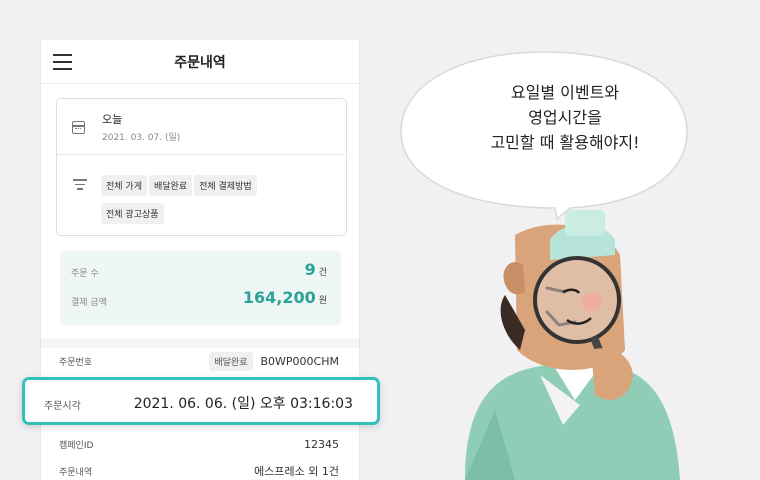  I want to click on payment-unit: 원, so click(322, 301).